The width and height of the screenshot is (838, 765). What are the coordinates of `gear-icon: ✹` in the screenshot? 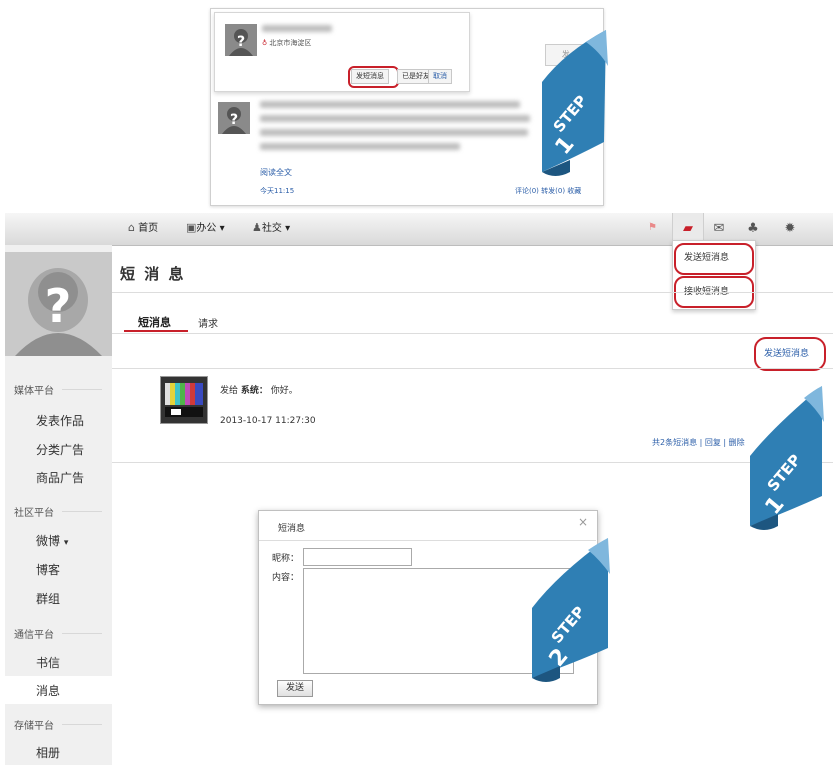 It's located at (790, 228).